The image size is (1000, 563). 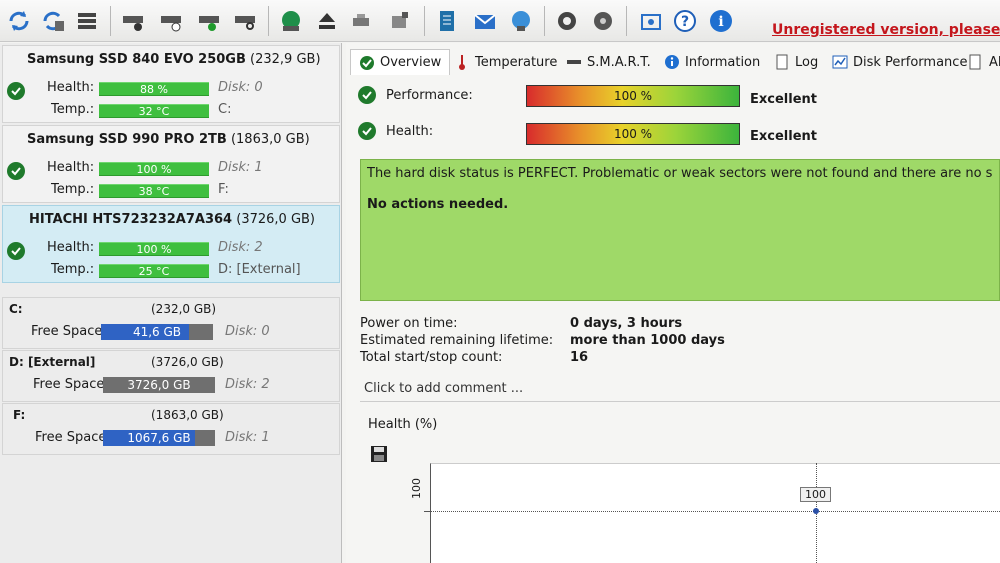 I want to click on info-icon, so click(x=672, y=62).